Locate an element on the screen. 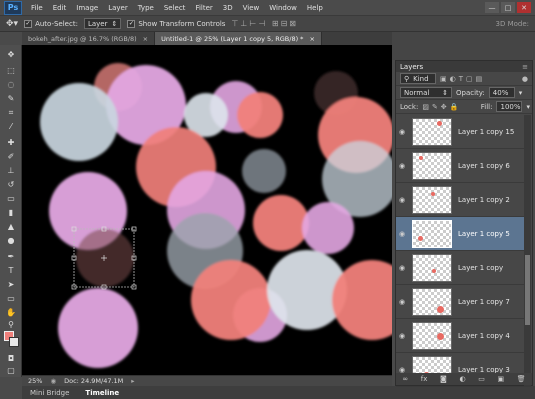  history-brush-tool-icon: ↺ is located at coordinates (11, 184).